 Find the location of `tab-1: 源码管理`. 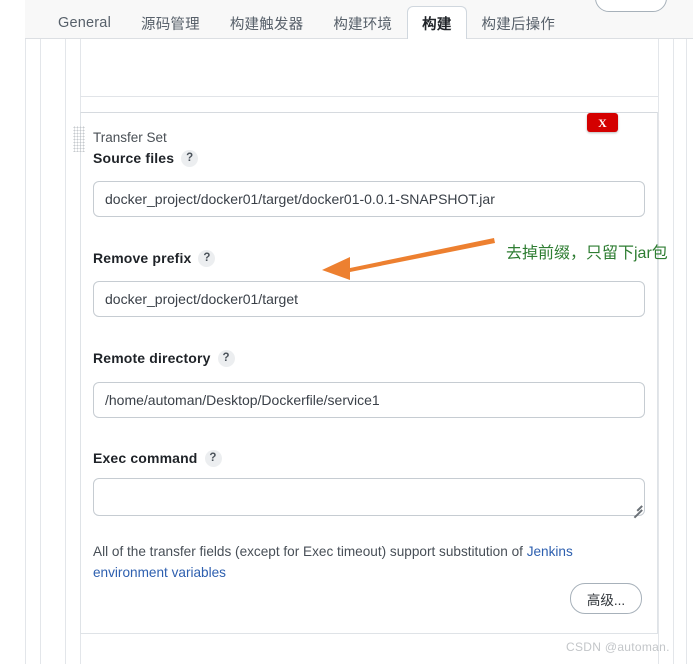

tab-1: 源码管理 is located at coordinates (170, 22).